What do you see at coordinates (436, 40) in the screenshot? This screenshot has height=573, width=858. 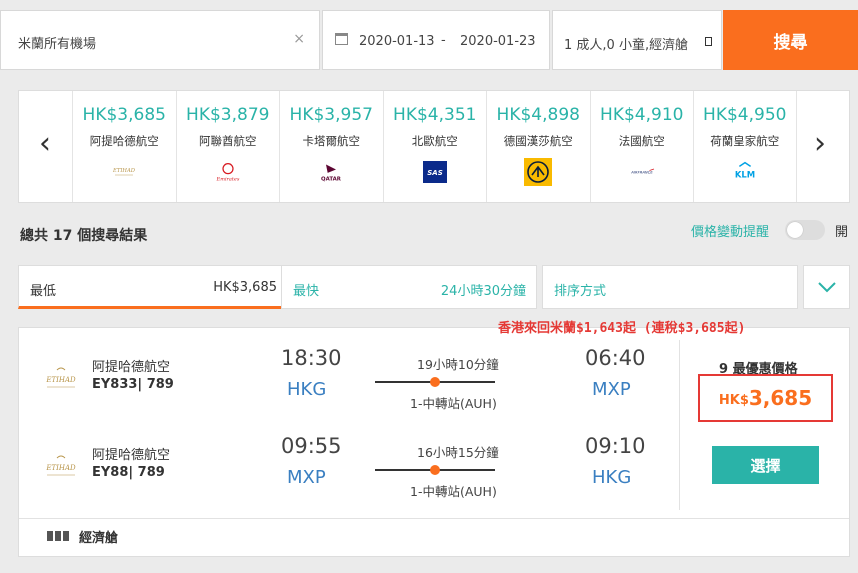 I see `date-range-field: 2020-01-13 - 2020-01-23` at bounding box center [436, 40].